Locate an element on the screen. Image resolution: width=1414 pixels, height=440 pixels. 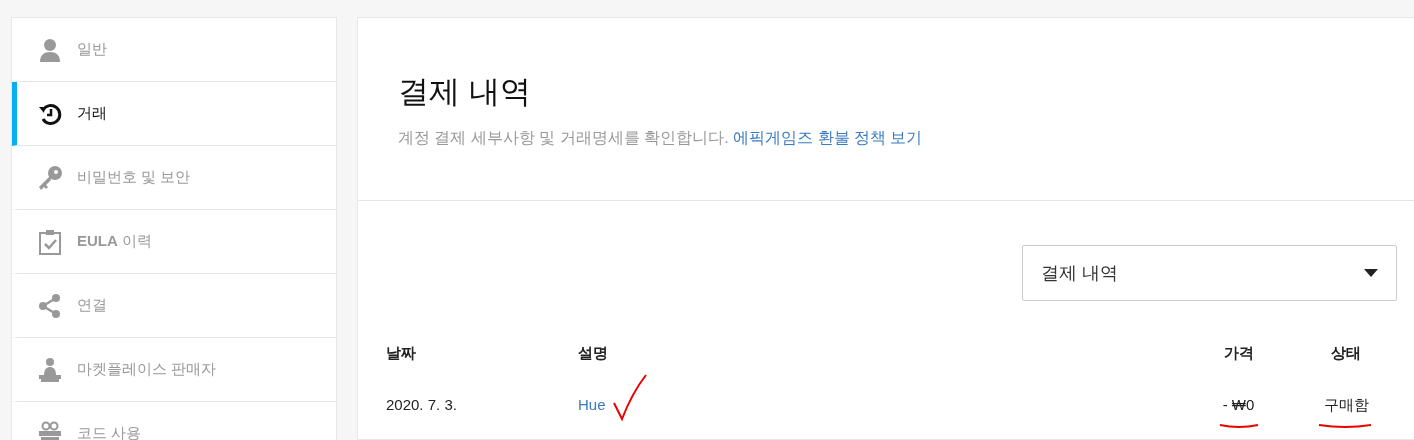
sidebar-item: EULA 이력 is located at coordinates (174, 242).